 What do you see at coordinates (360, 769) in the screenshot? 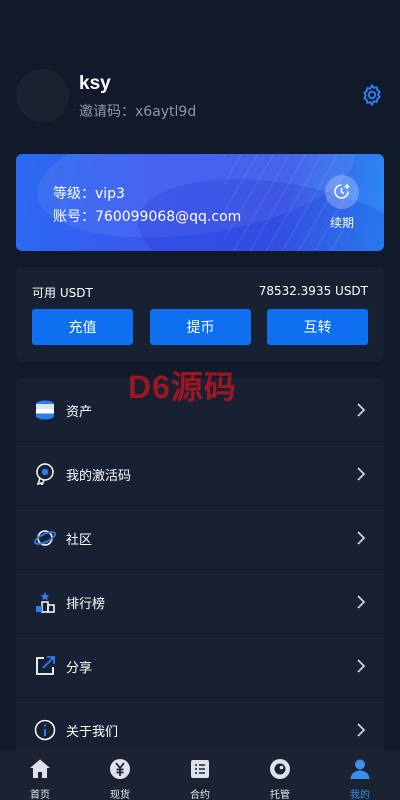
I see `user-icon` at bounding box center [360, 769].